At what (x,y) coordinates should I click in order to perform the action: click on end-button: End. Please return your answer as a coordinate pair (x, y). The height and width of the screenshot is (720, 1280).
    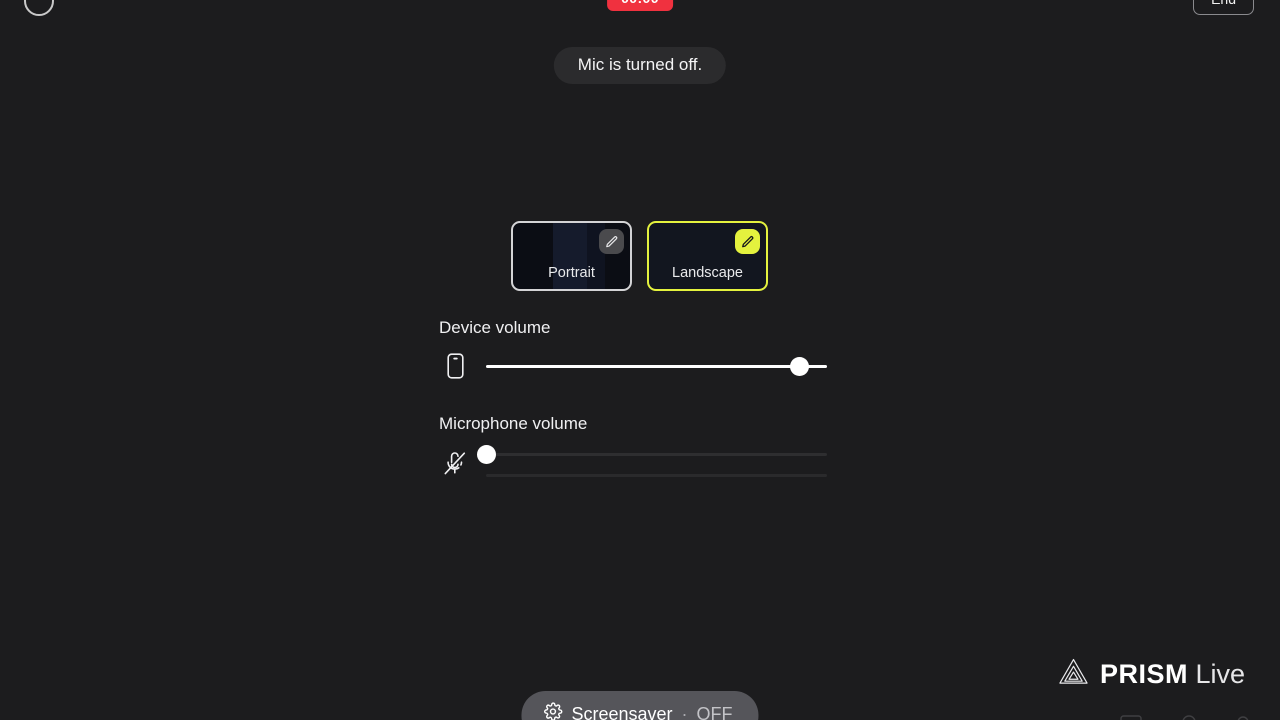
    Looking at the image, I should click on (1223, 7).